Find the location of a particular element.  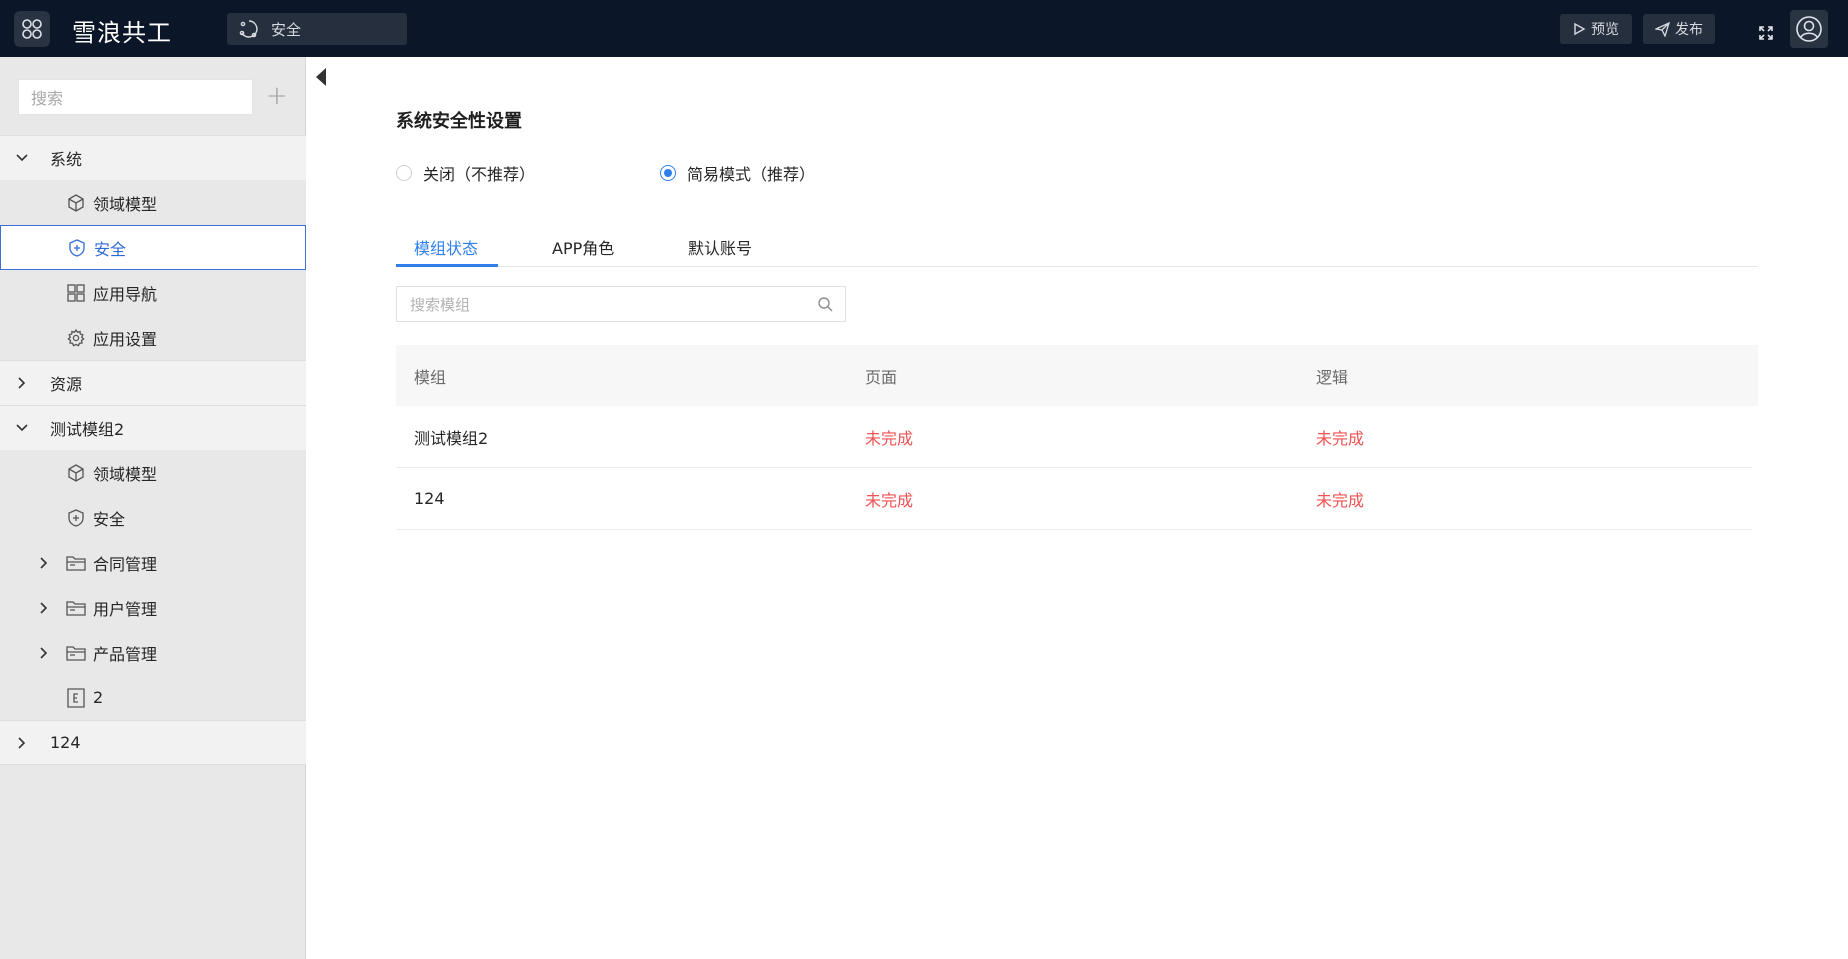

tree-group-124: 124 is located at coordinates (153, 742).